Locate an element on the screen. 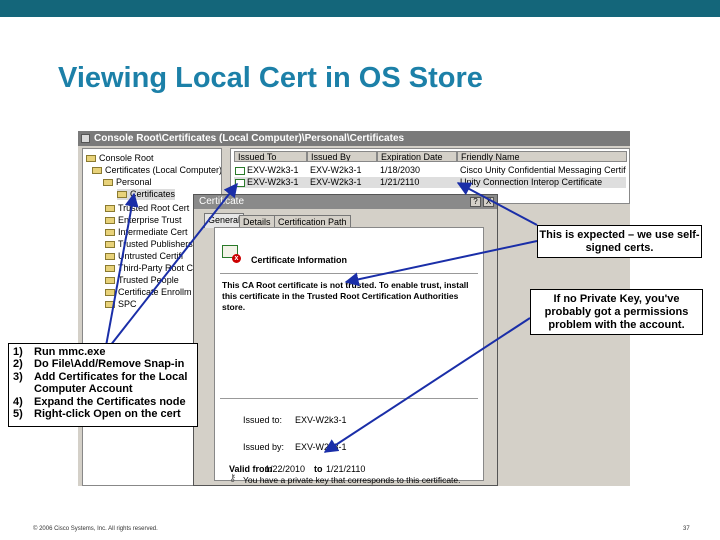 This screenshot has width=720, height=540. column-header-issued-by: Issued By is located at coordinates (342, 156).